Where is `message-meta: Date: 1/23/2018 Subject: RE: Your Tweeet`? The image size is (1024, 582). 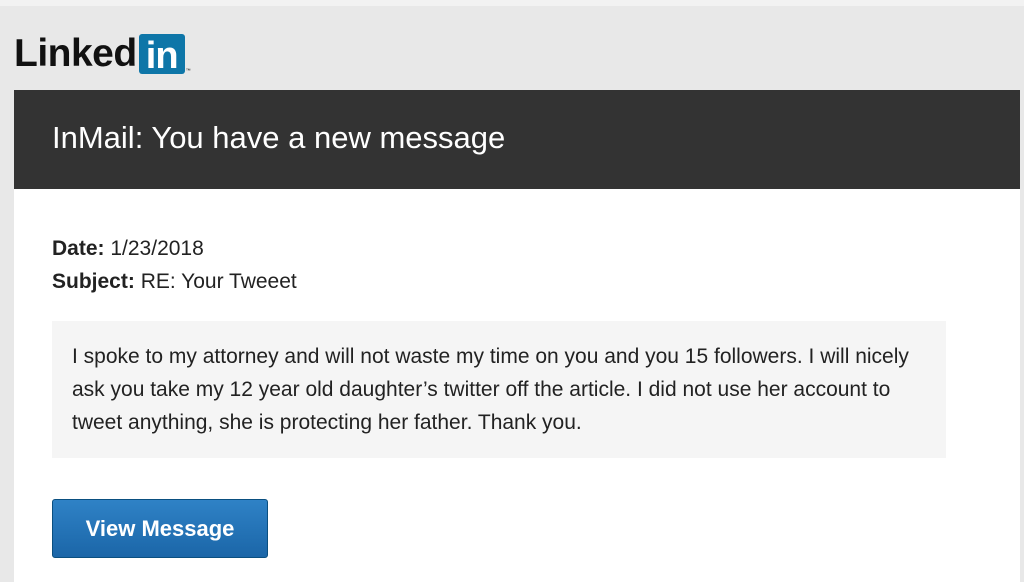 message-meta: Date: 1/23/2018 Subject: RE: Your Tweeet is located at coordinates (174, 265).